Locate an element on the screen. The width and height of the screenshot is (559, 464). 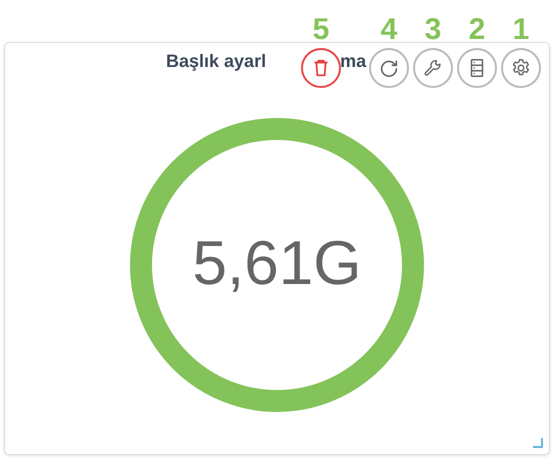
refresh-button is located at coordinates (389, 68).